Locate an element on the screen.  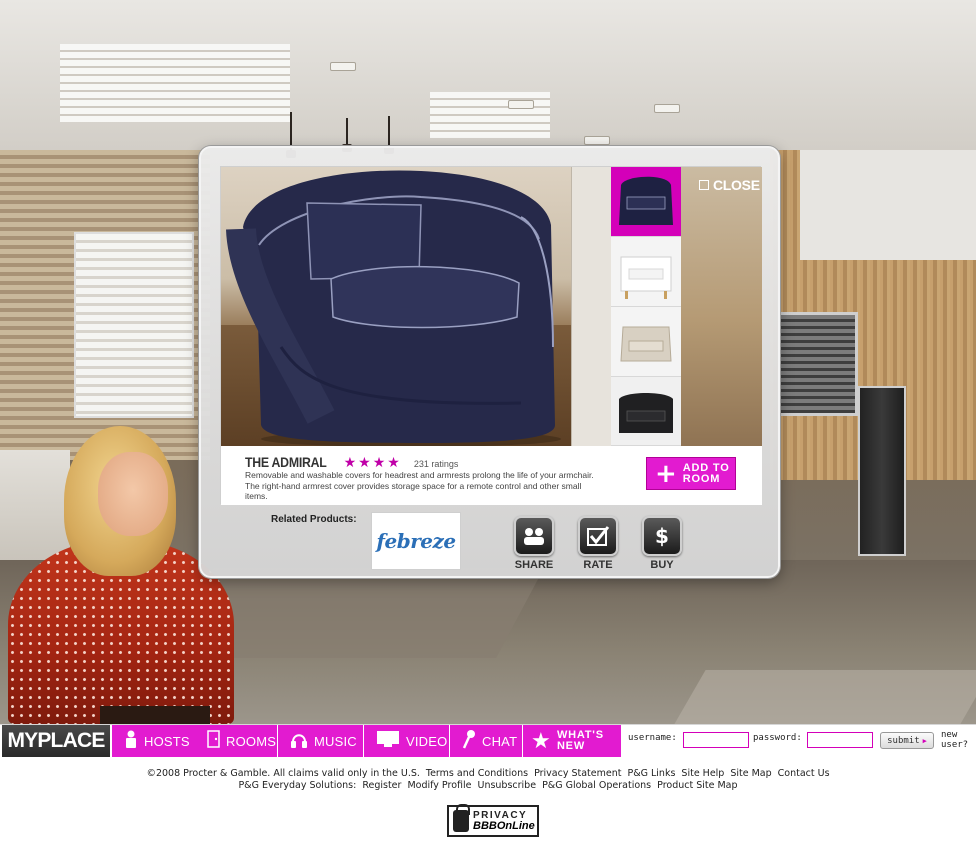
buy-icon: $ is located at coordinates (662, 536).